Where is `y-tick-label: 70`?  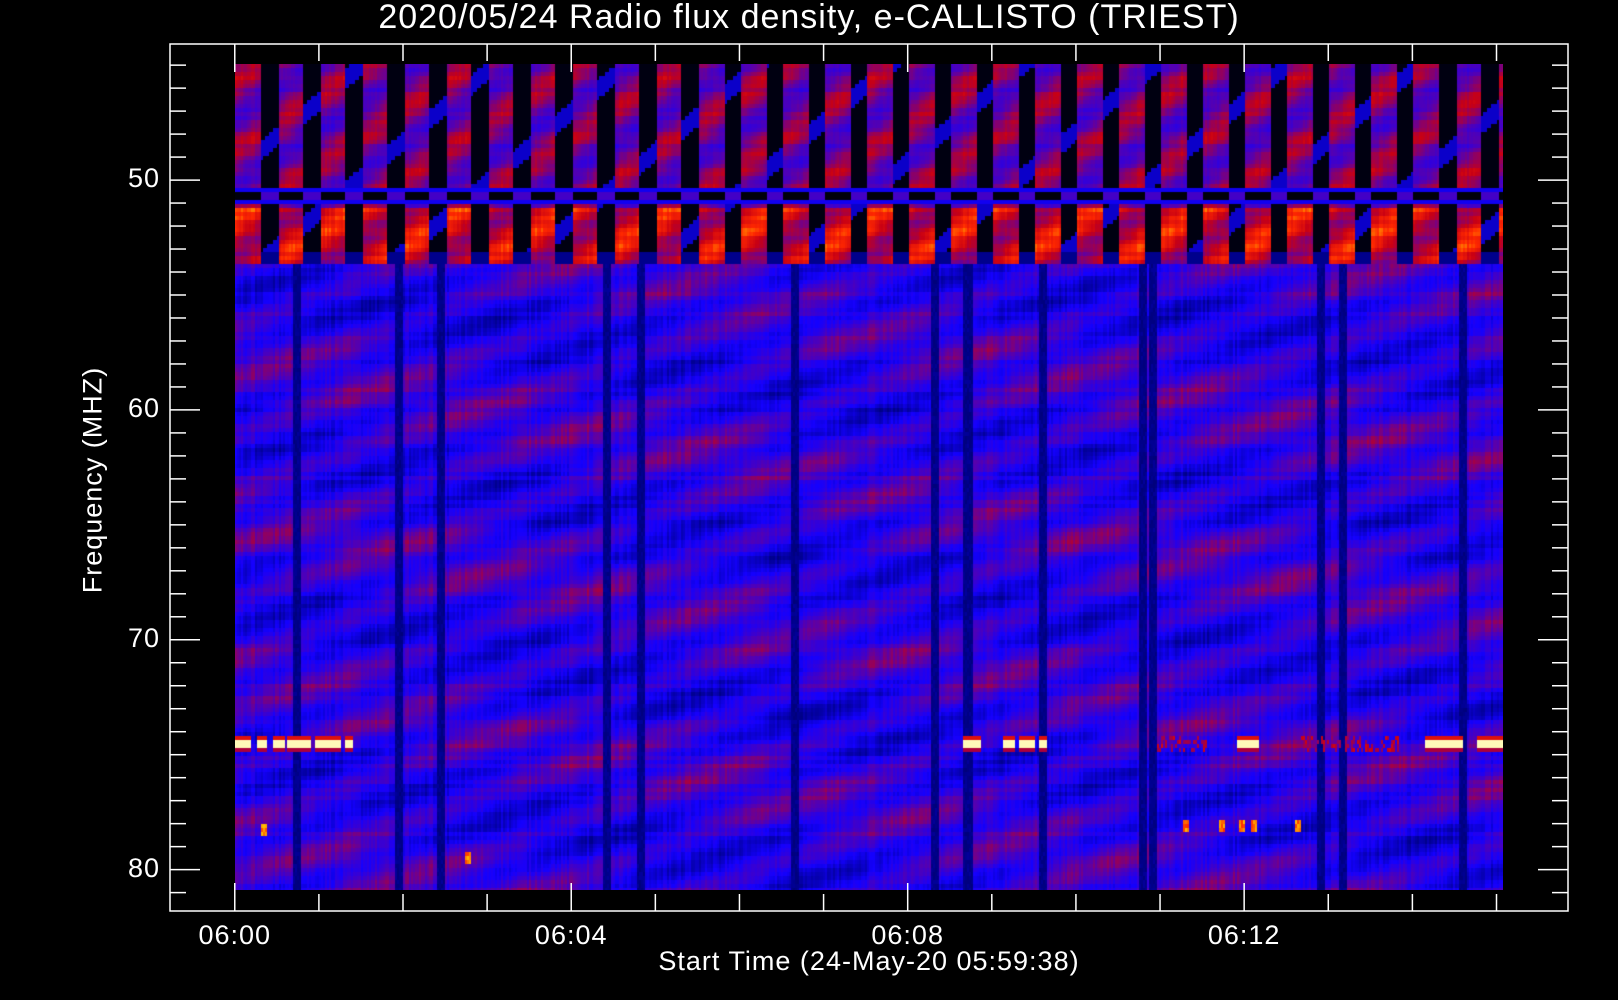
y-tick-label: 70 is located at coordinates (143, 637).